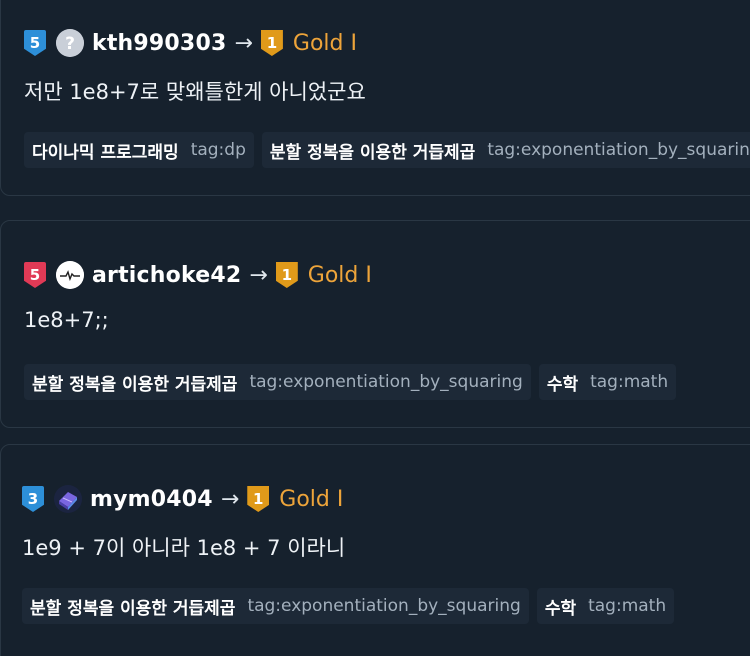  Describe the element at coordinates (218, 150) in the screenshot. I see `tag-key: tag:dp` at that location.